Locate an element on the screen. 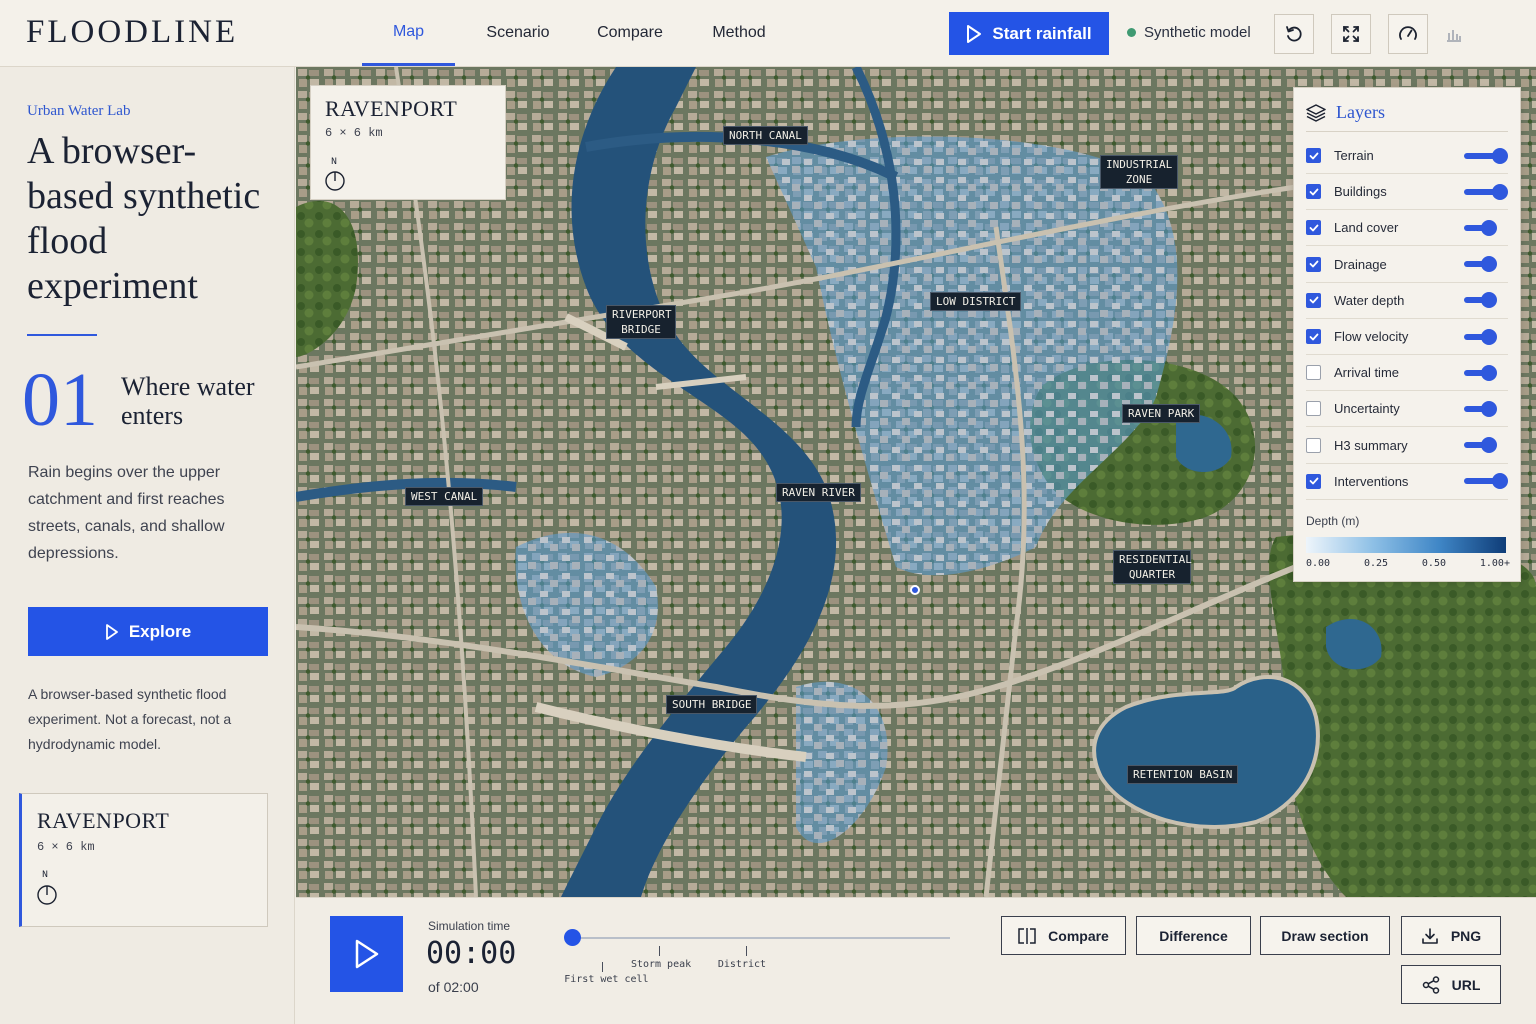  png-export-button: PNG is located at coordinates (1451, 935).